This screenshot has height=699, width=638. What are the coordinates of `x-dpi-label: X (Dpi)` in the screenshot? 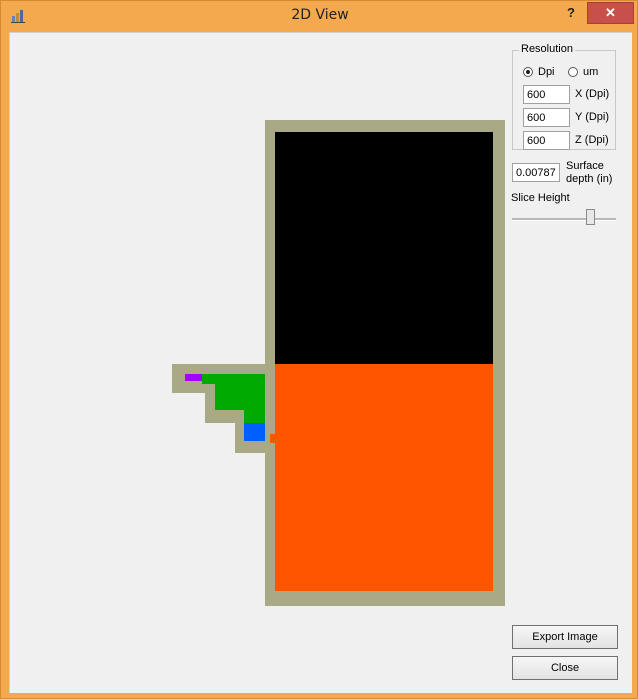 It's located at (592, 94).